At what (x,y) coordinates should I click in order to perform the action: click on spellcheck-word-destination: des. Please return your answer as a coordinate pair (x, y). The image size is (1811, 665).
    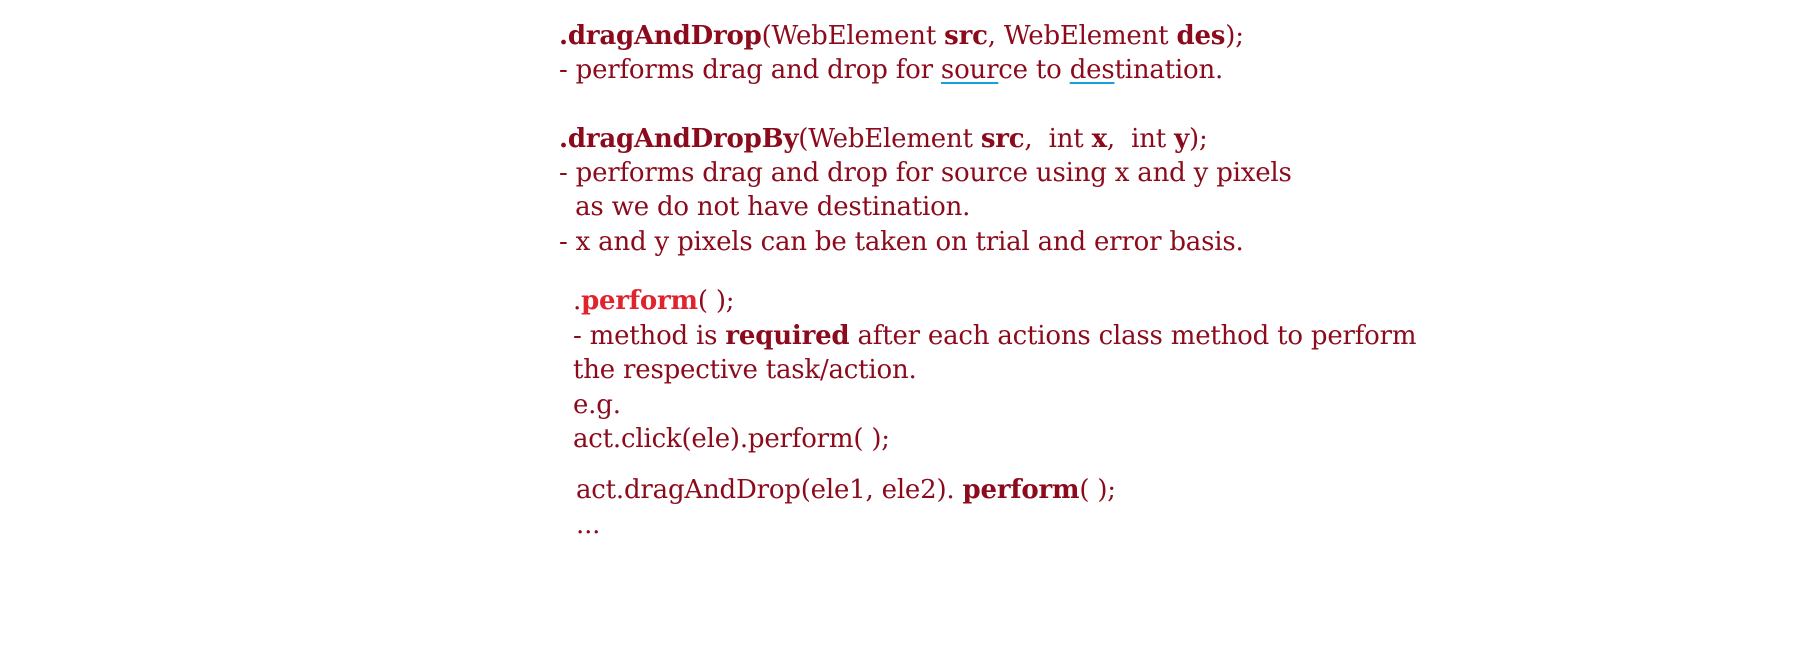
    Looking at the image, I should click on (1092, 70).